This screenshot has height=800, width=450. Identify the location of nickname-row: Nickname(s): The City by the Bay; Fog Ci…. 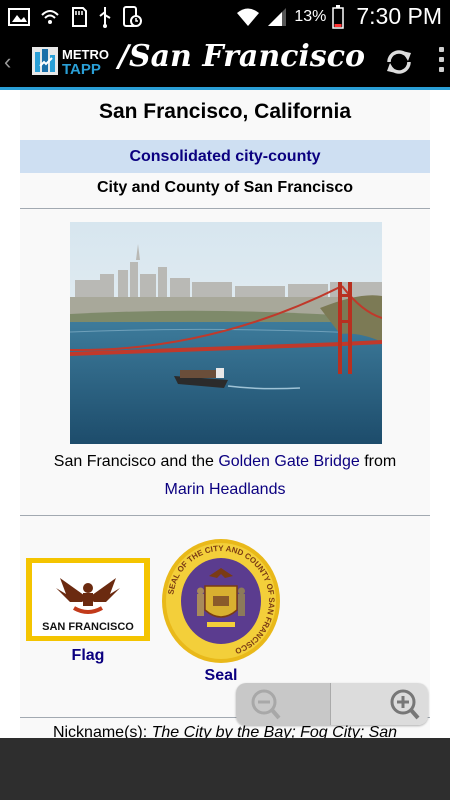
(225, 731).